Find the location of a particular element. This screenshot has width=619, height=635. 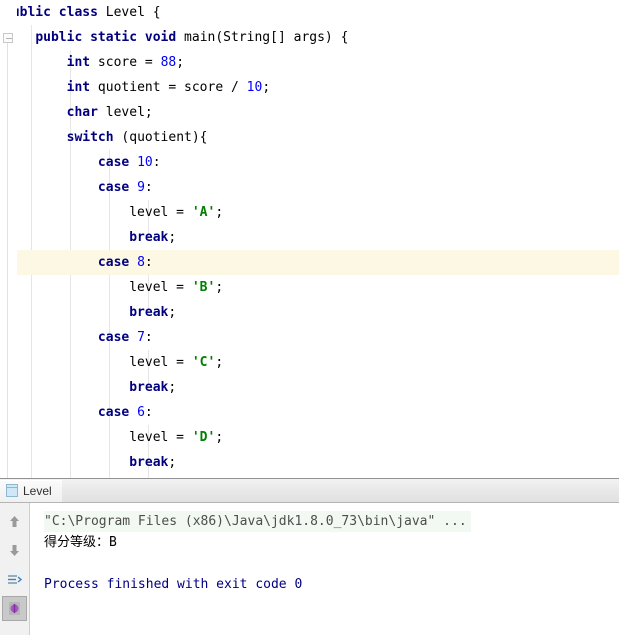

code-token: 'D' is located at coordinates (203, 437).